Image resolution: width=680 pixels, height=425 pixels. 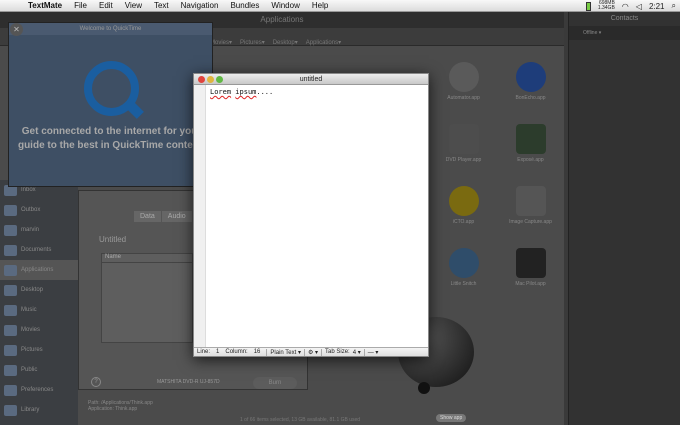 What do you see at coordinates (110, 29) in the screenshot?
I see `quicktime-title: Welcome to QuickTime` at bounding box center [110, 29].